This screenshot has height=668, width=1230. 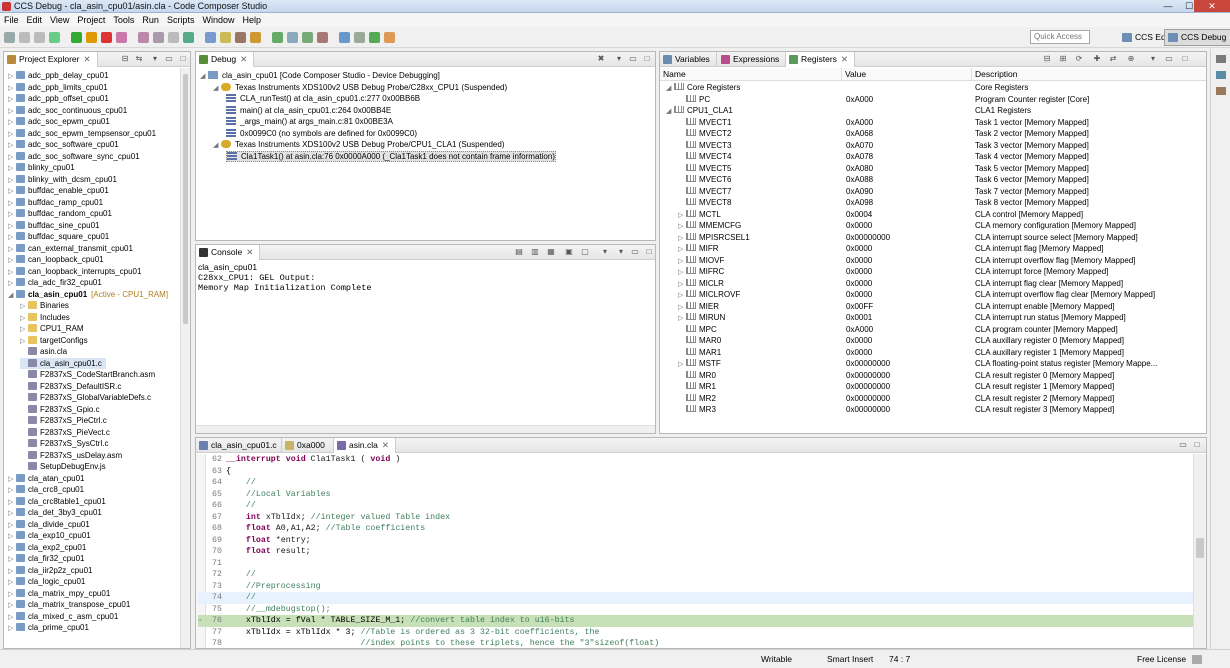 What do you see at coordinates (1221, 59) in the screenshot?
I see `restore-icon` at bounding box center [1221, 59].